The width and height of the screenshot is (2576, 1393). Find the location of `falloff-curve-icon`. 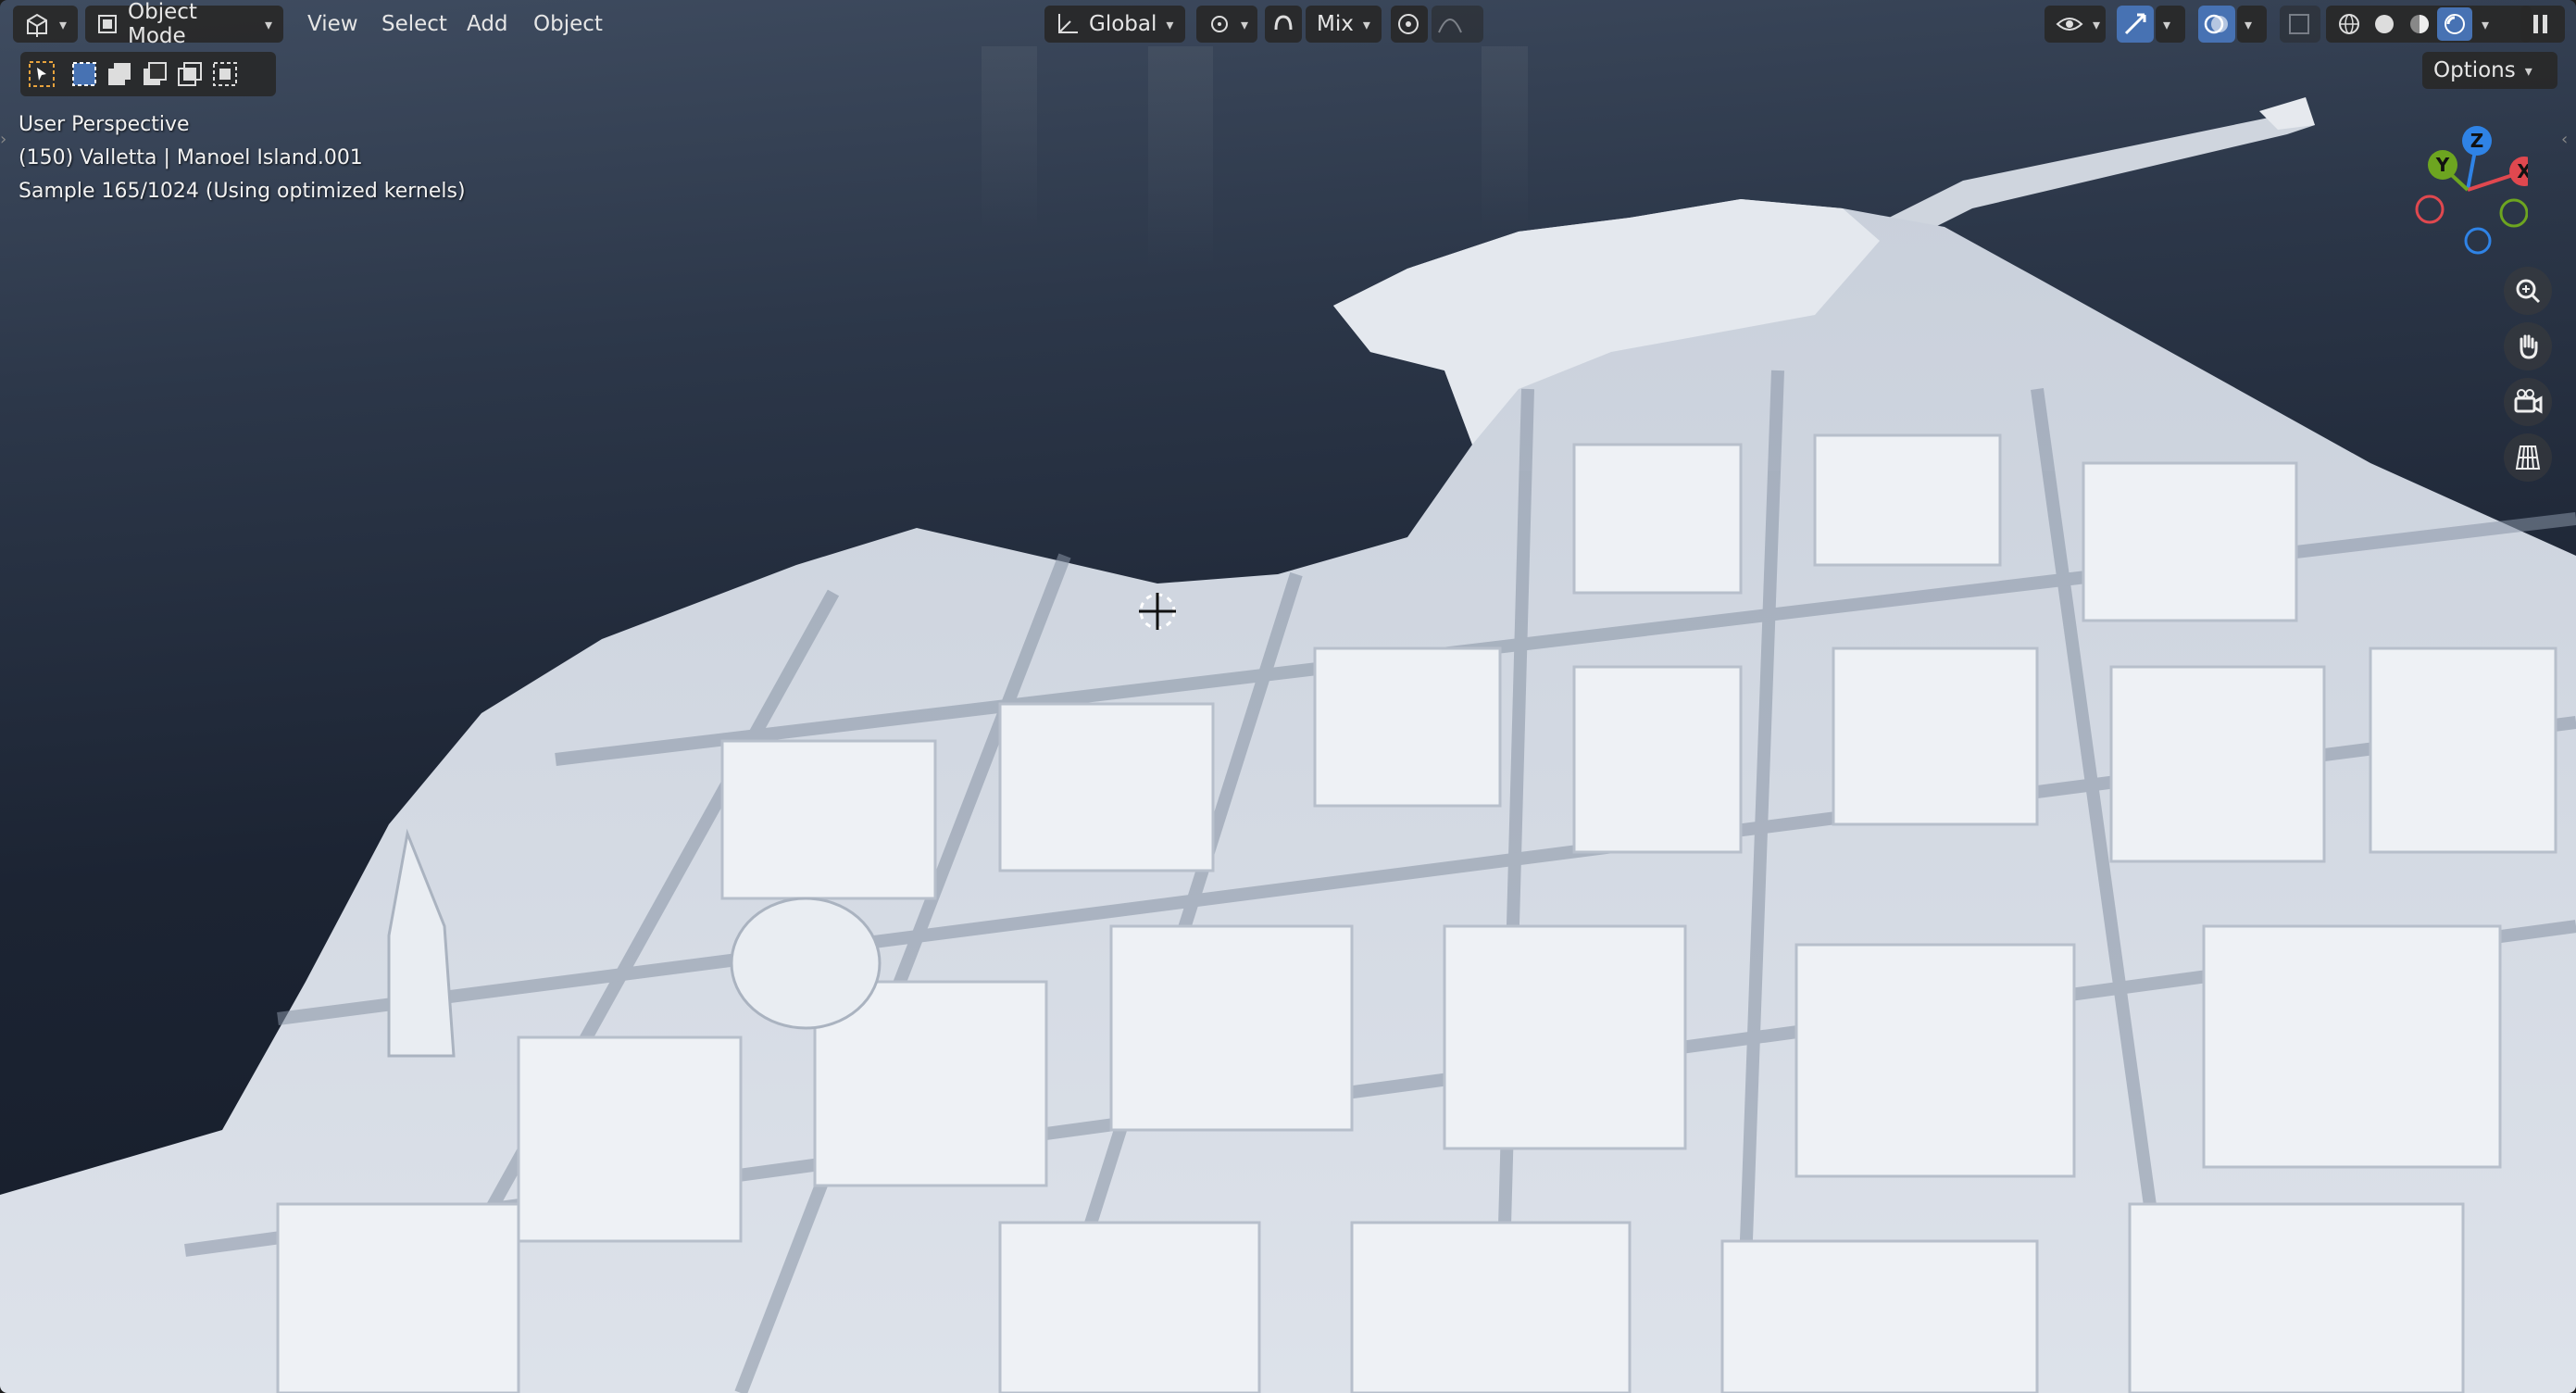

falloff-curve-icon is located at coordinates (1450, 24).